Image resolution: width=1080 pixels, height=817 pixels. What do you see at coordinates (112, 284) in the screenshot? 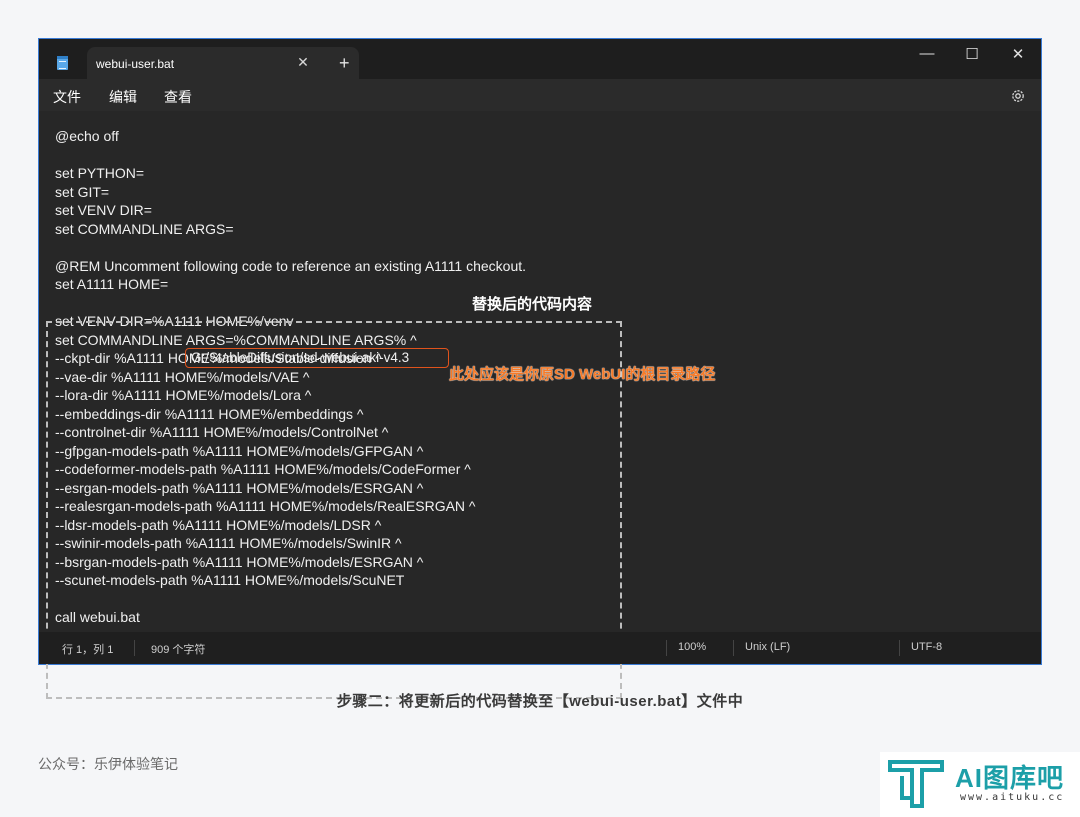
I see `code-line: set A1111 HOME=` at bounding box center [112, 284].